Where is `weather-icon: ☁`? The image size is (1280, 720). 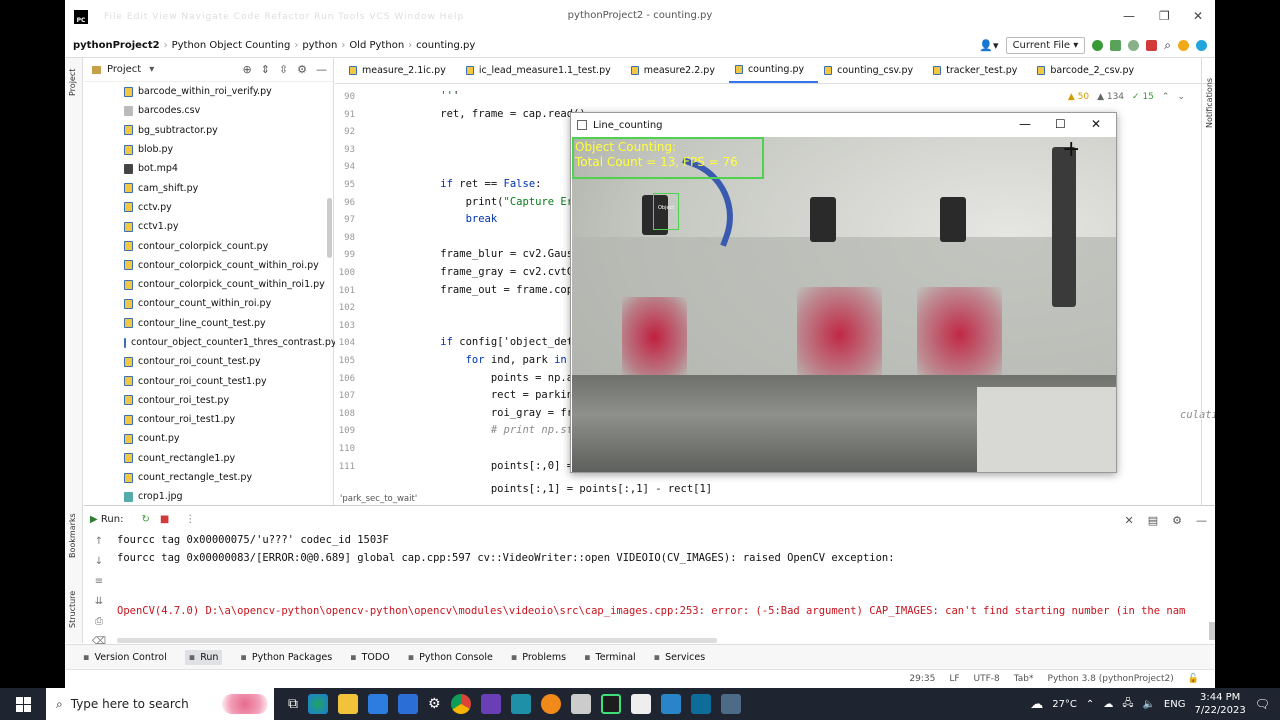
weather-icon: ☁ is located at coordinates (1036, 704).